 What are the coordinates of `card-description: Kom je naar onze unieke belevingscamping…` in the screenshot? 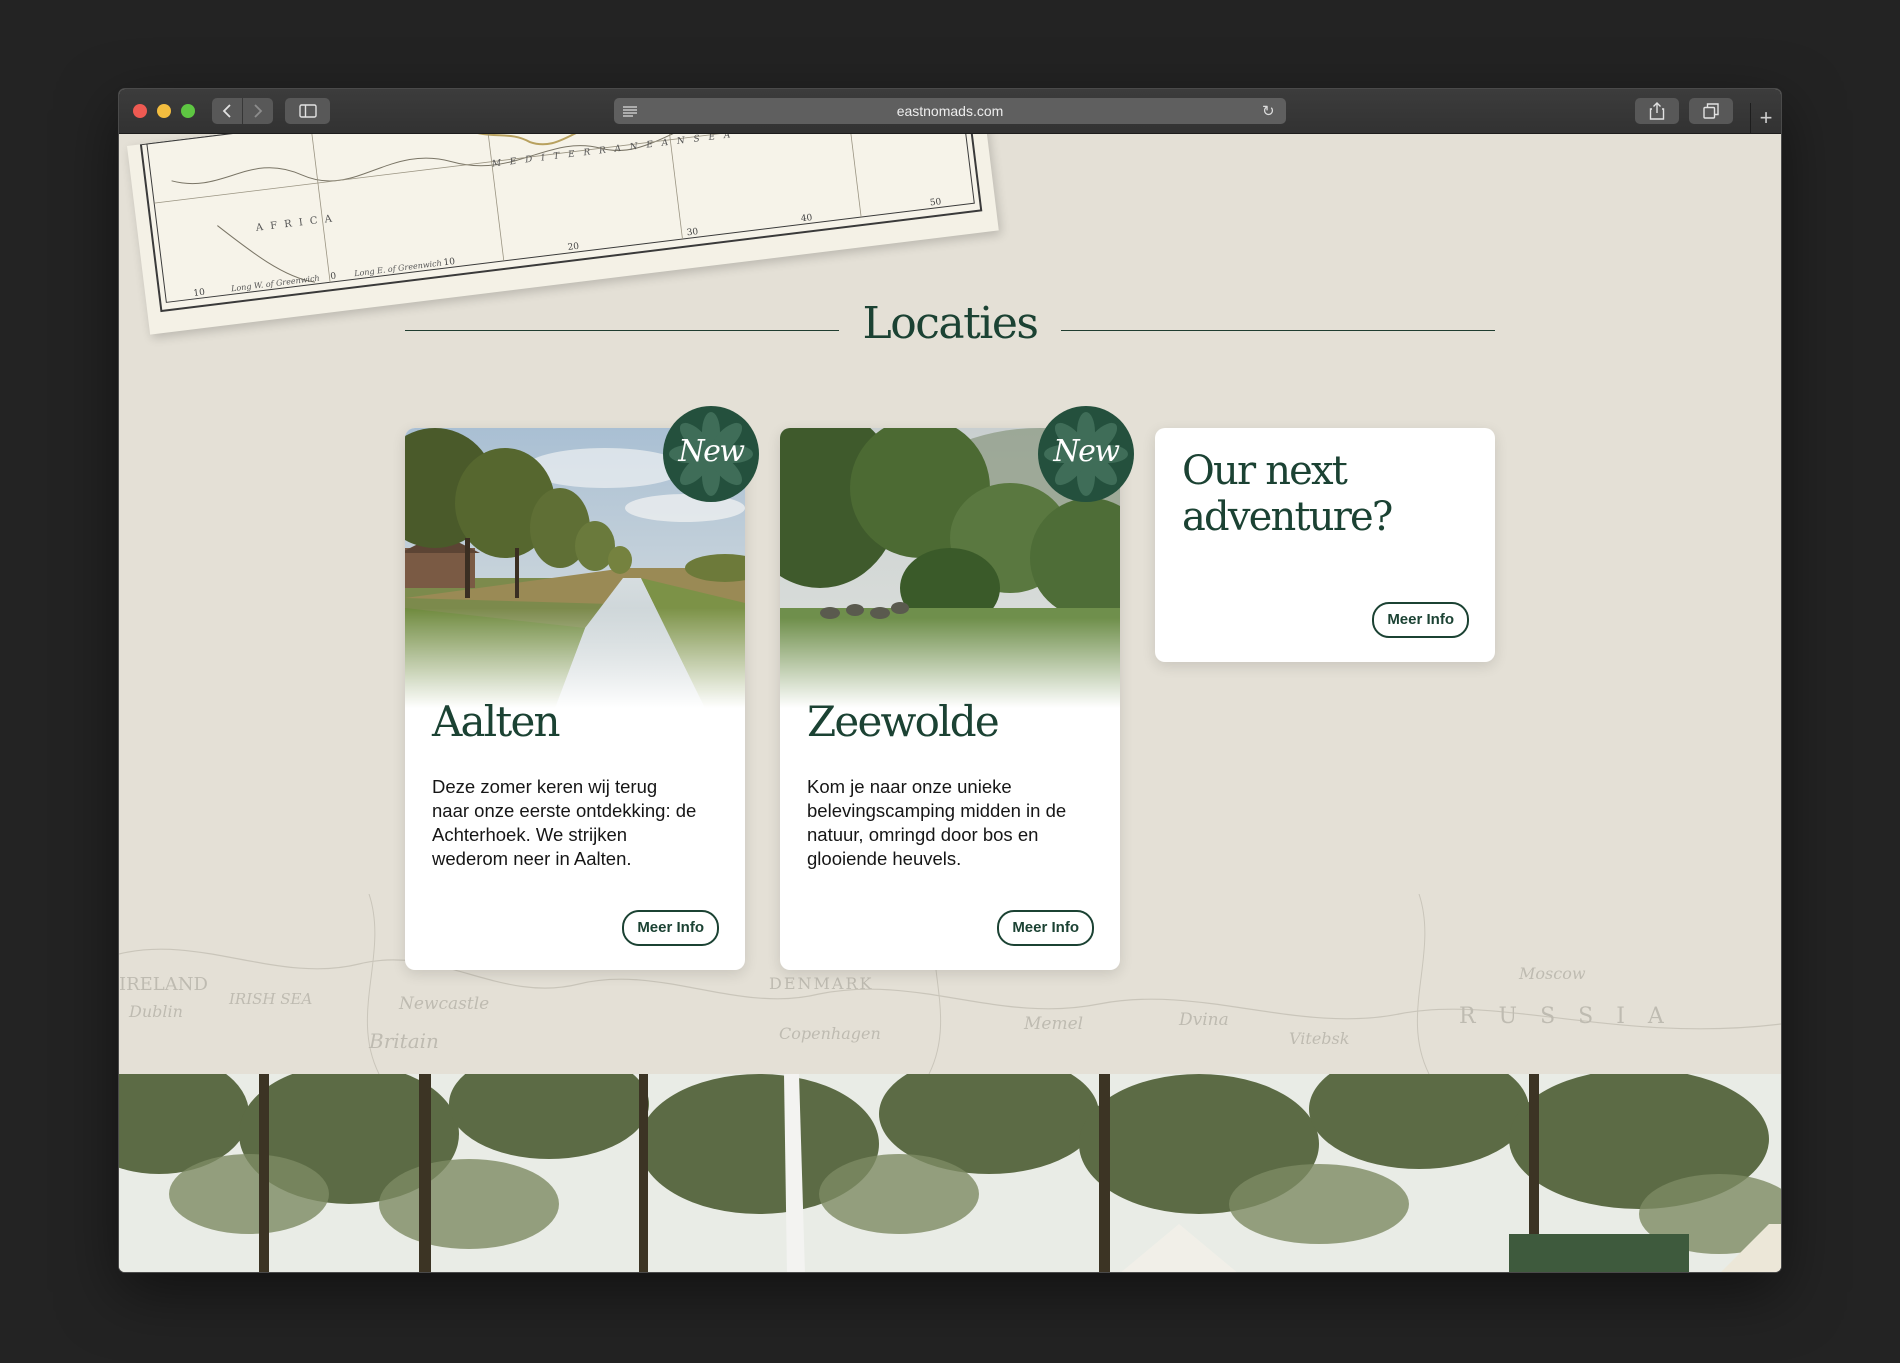 It's located at (937, 822).